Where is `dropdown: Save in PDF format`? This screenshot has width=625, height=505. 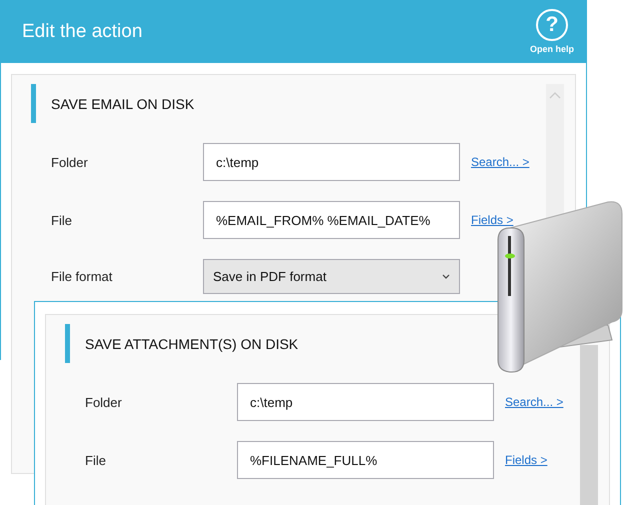 dropdown: Save in PDF format is located at coordinates (331, 276).